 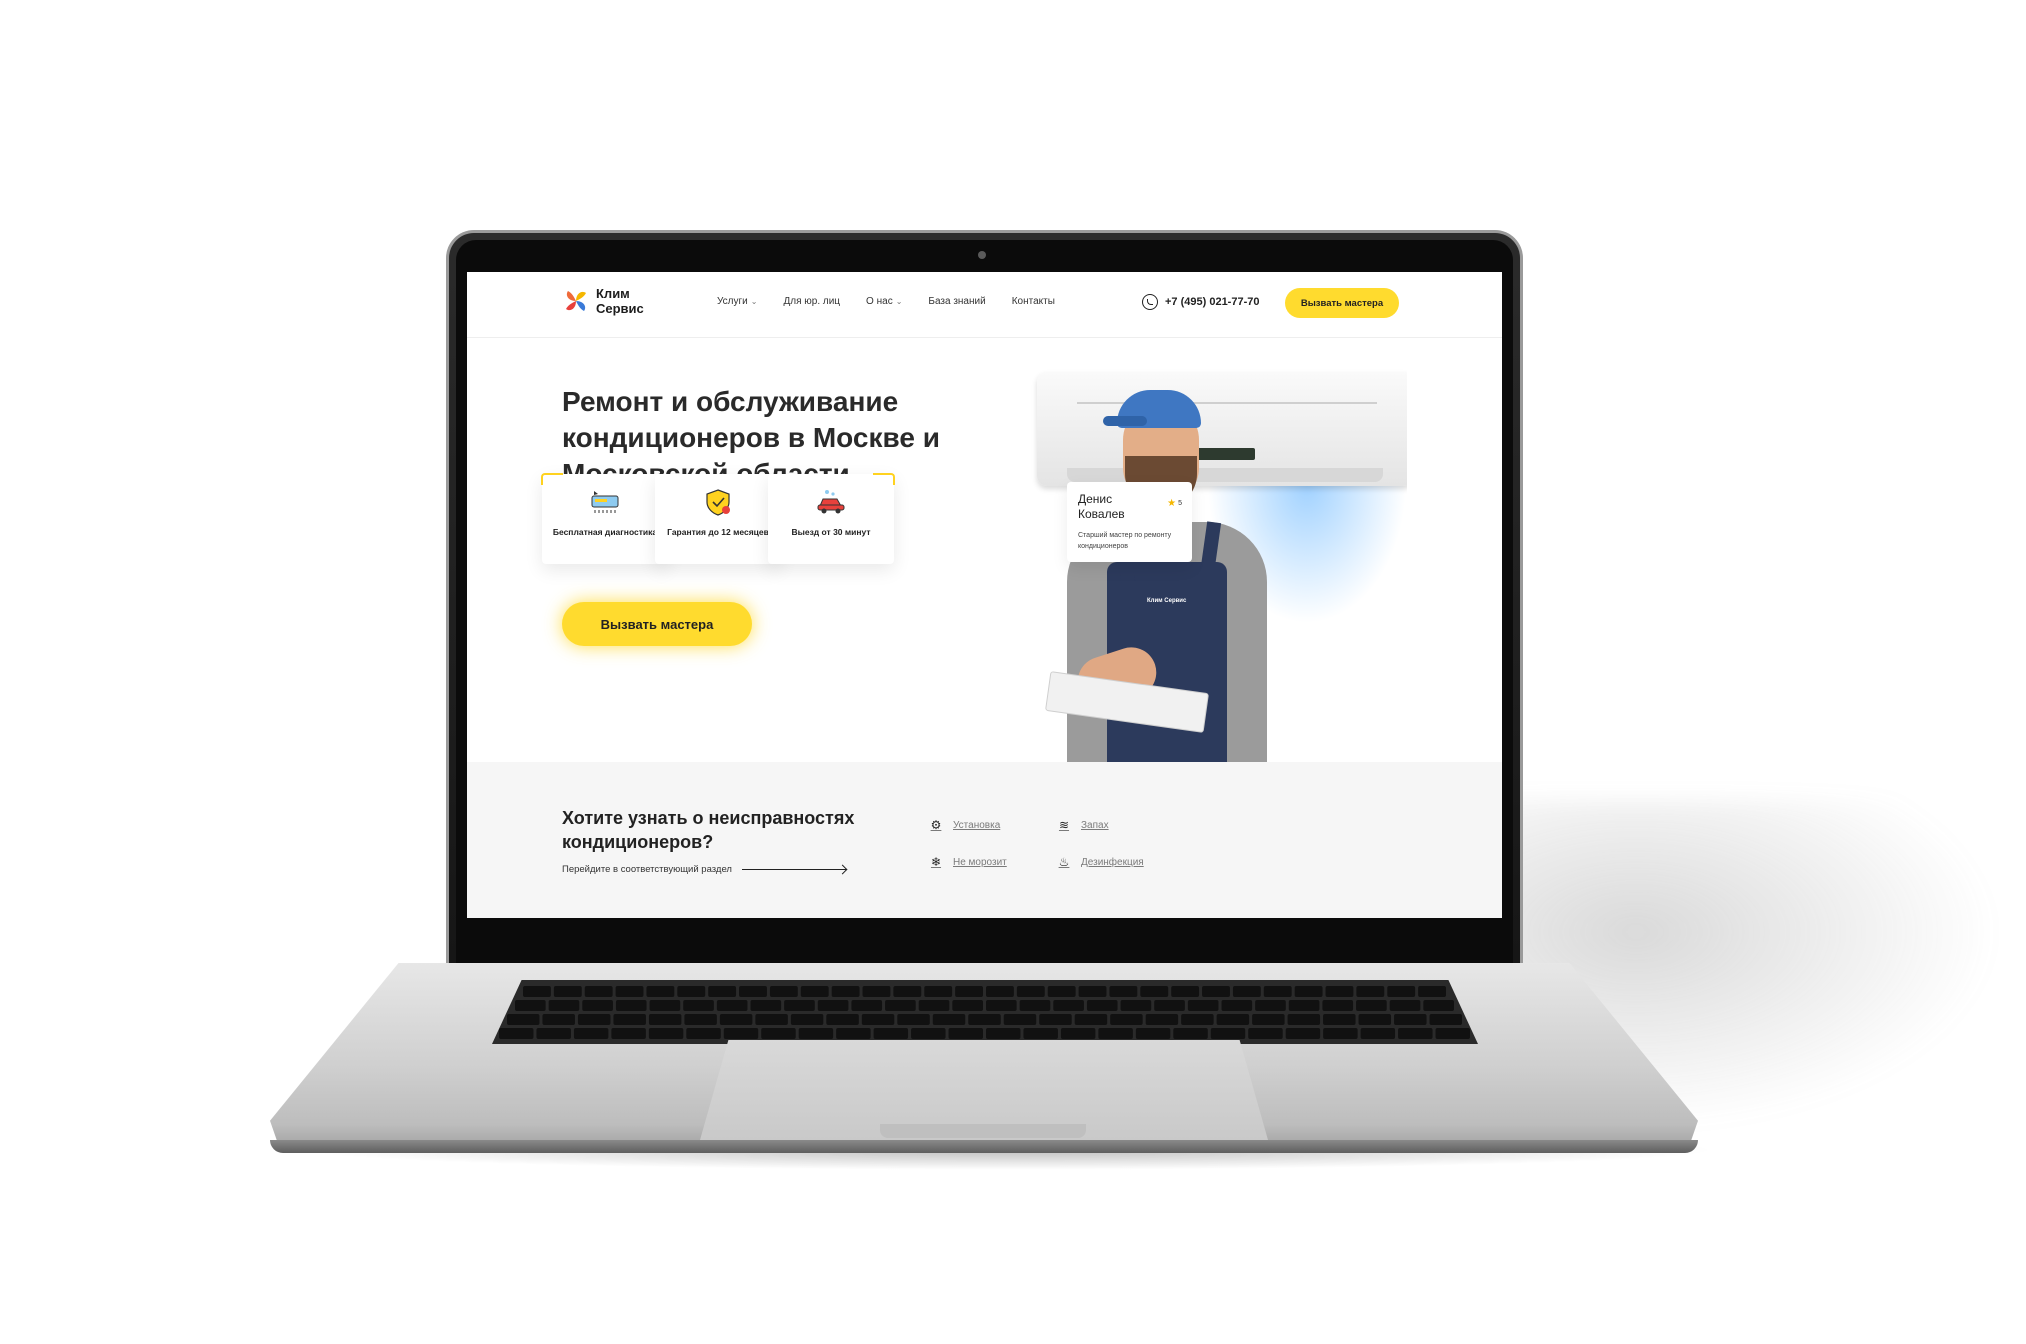 What do you see at coordinates (1342, 303) in the screenshot?
I see `call-master-button-header: Вызвать мастера` at bounding box center [1342, 303].